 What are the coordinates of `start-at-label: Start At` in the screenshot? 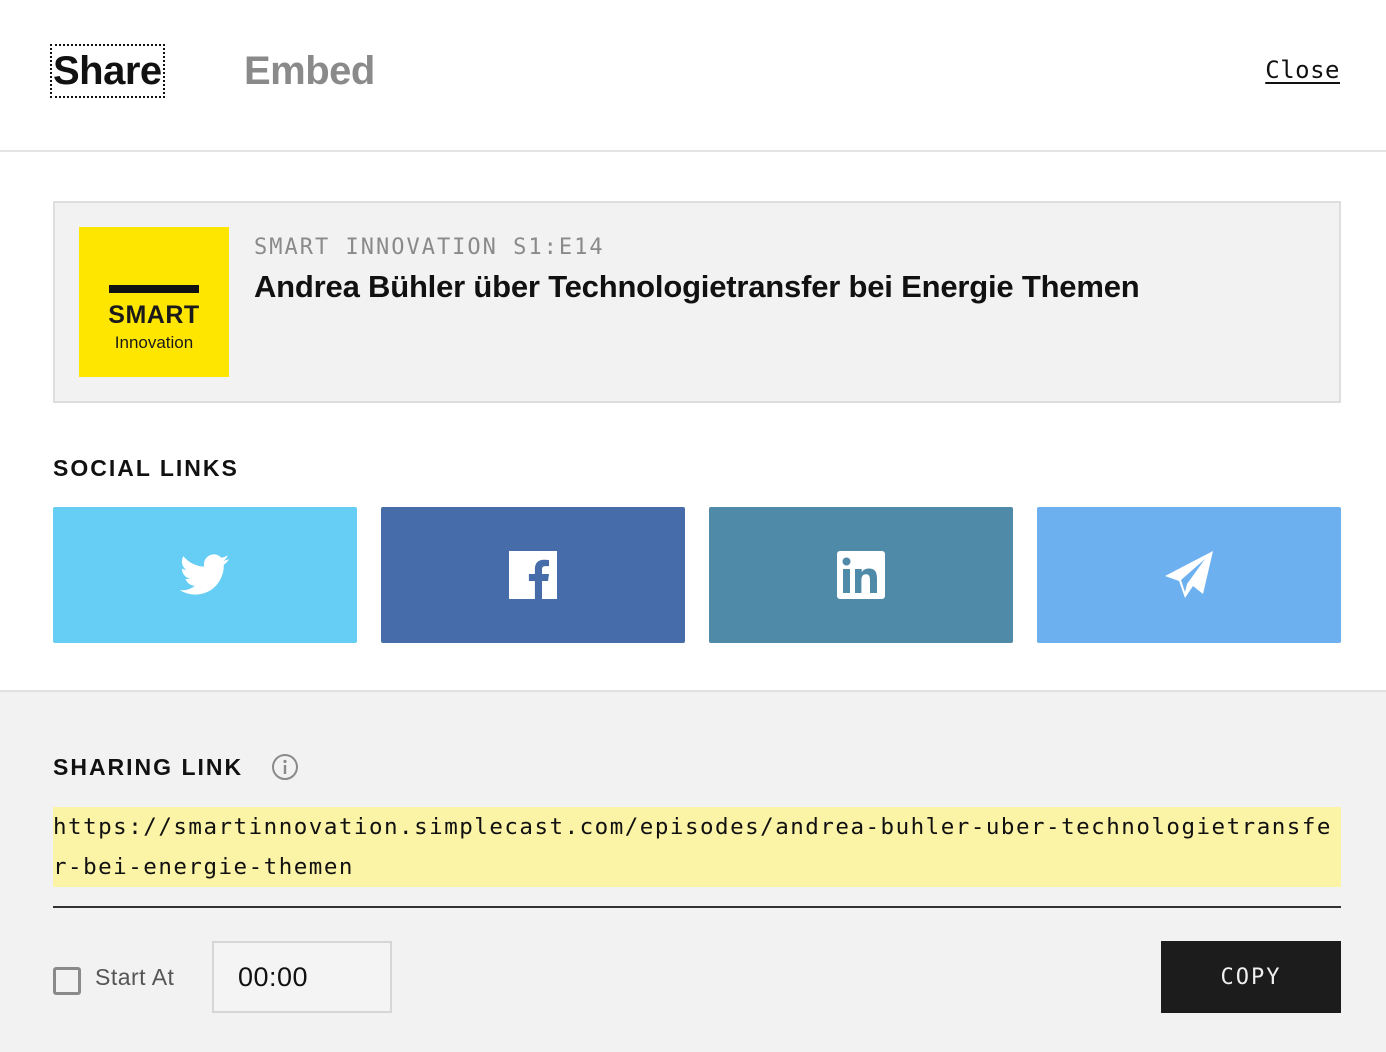 It's located at (134, 977).